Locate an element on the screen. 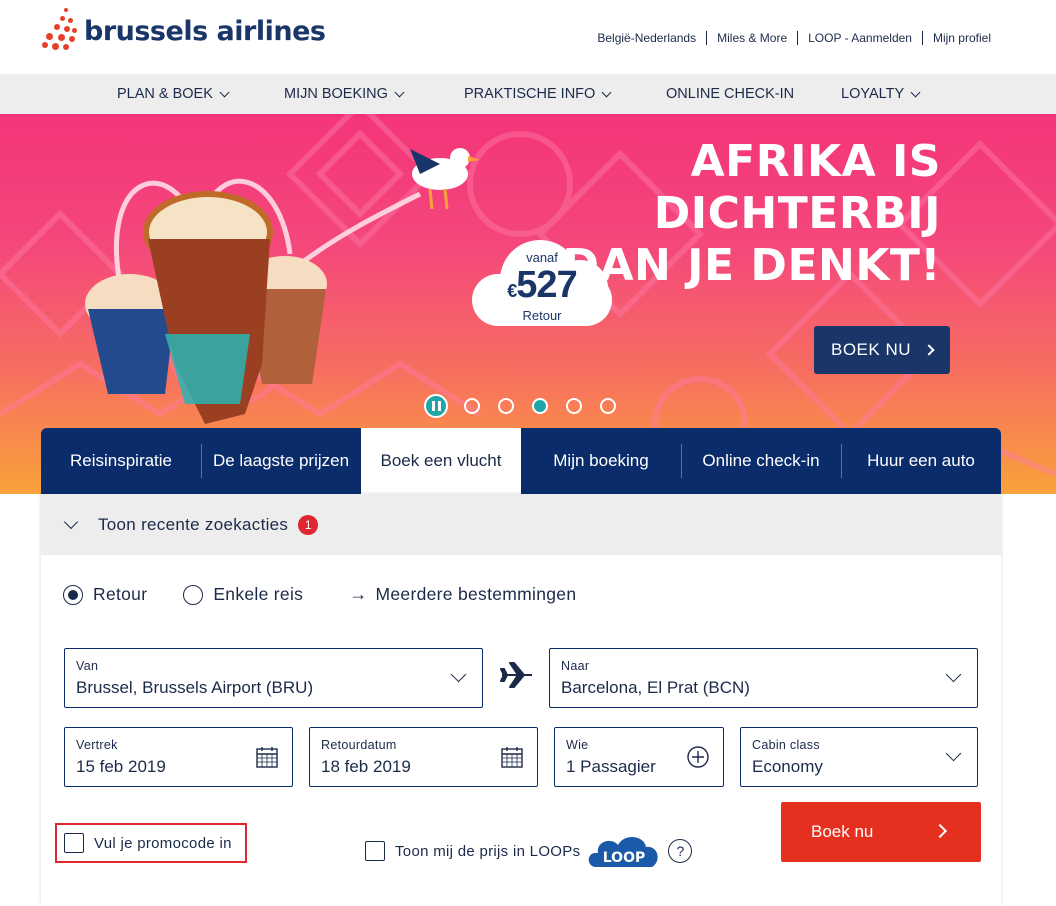 Image resolution: width=1056 pixels, height=906 pixels. nav-plan-boek: PLAN & BOEK is located at coordinates (173, 94).